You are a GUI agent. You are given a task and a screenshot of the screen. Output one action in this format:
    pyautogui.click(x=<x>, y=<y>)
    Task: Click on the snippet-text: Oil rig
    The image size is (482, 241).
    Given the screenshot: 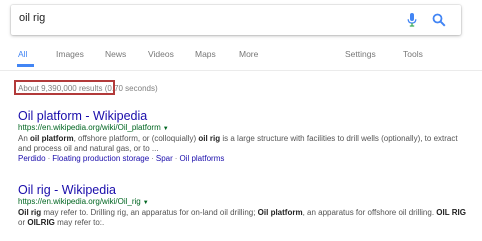 What is the action you would take?
    pyautogui.click(x=30, y=212)
    